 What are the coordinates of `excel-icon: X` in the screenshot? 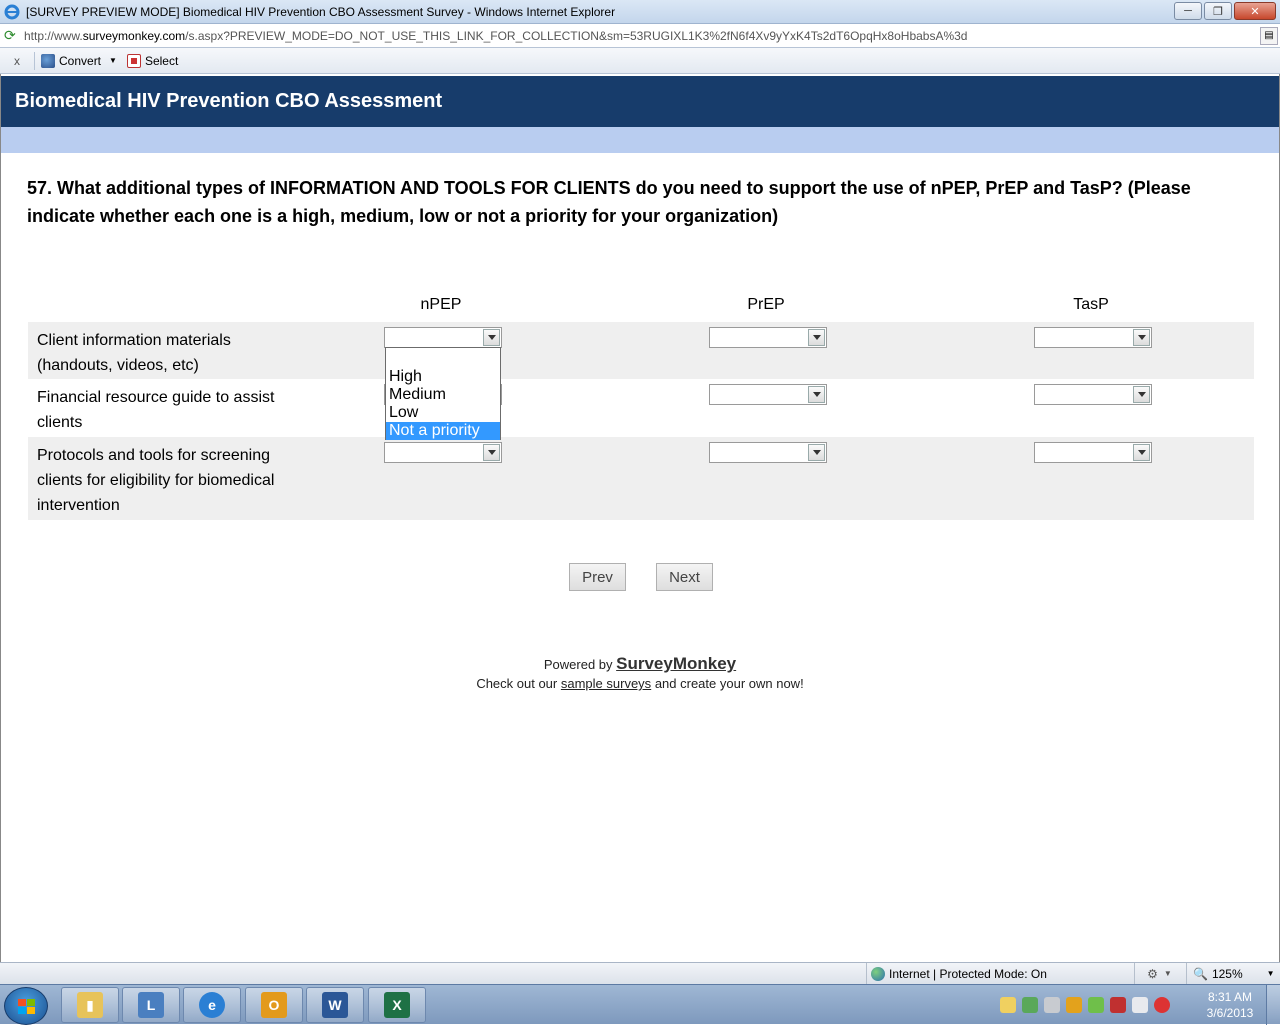 It's located at (397, 1005).